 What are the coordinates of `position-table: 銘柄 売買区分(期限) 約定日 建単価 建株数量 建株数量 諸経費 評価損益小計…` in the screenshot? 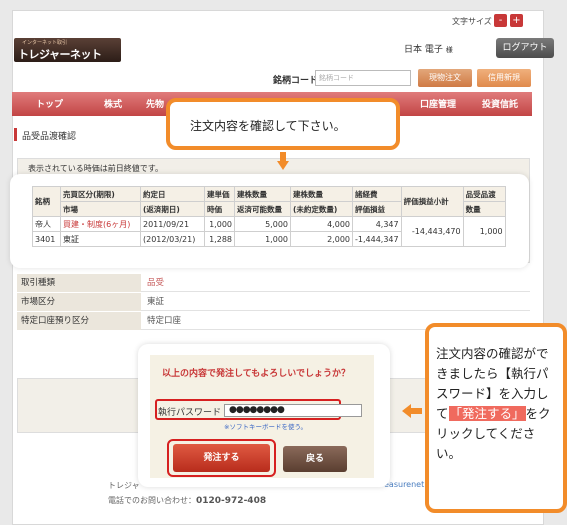 It's located at (269, 216).